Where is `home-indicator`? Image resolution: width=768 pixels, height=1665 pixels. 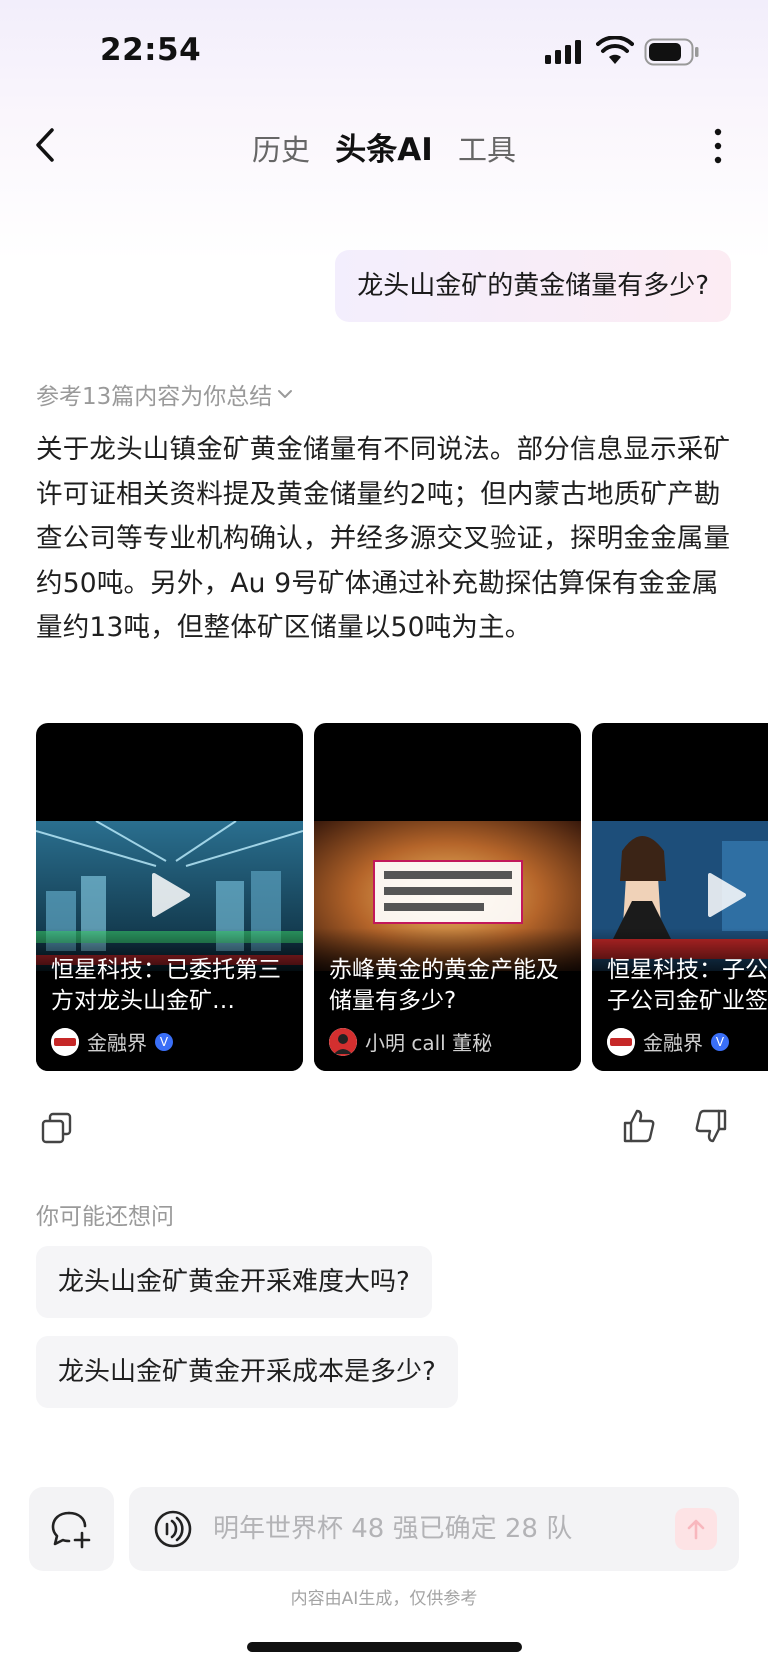
home-indicator is located at coordinates (384, 1647).